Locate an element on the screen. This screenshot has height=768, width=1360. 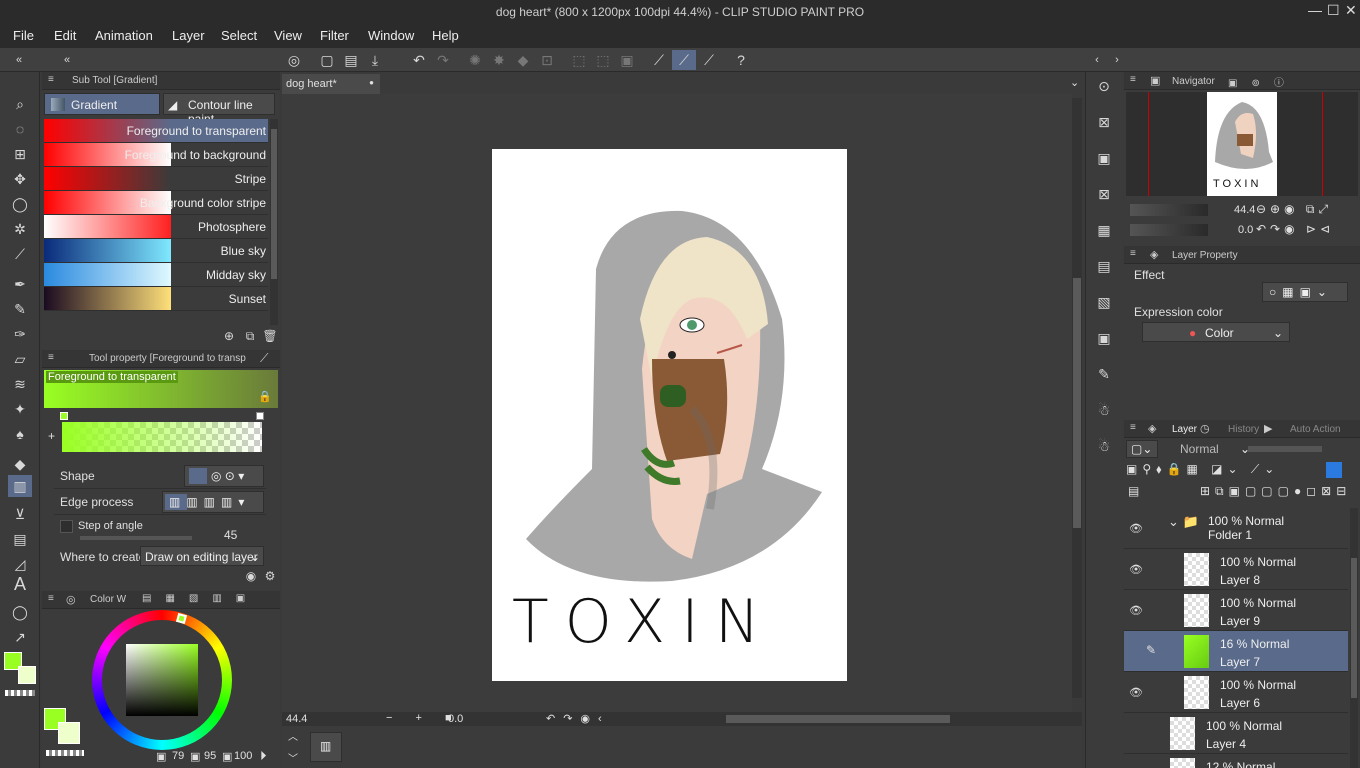
ruler-tool-icon: ◿ is located at coordinates (20, 564).